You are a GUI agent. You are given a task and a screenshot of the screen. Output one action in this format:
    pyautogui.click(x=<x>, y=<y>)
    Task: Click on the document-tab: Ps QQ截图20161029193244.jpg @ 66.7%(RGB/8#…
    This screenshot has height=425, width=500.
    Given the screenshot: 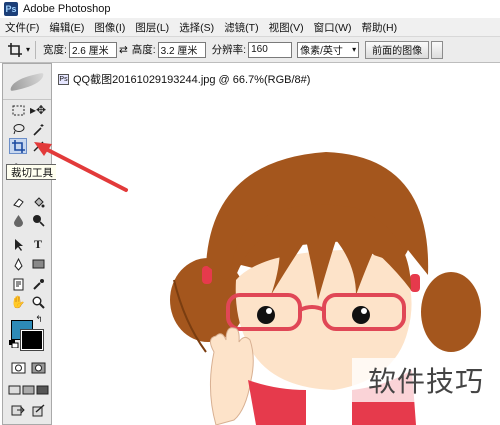 What is the action you would take?
    pyautogui.click(x=184, y=79)
    